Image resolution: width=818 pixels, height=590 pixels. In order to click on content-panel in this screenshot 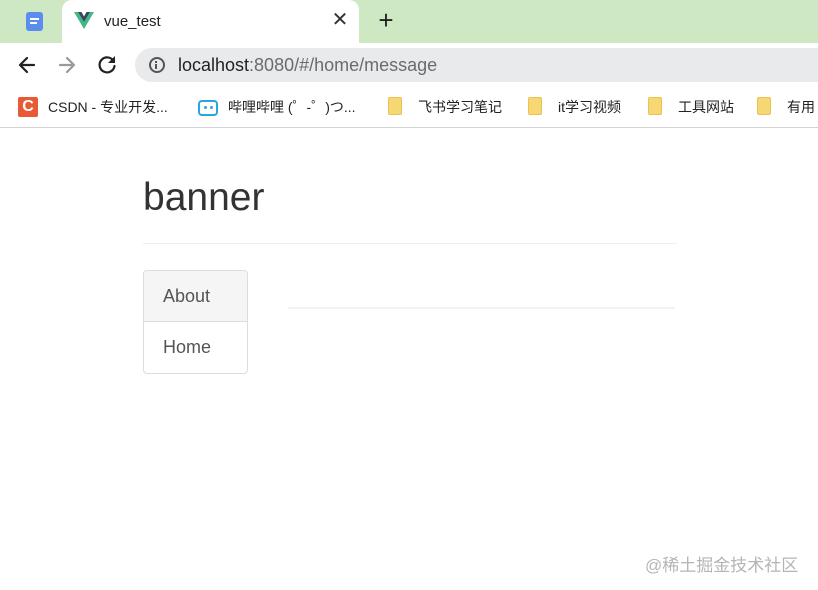, I will do `click(481, 308)`.